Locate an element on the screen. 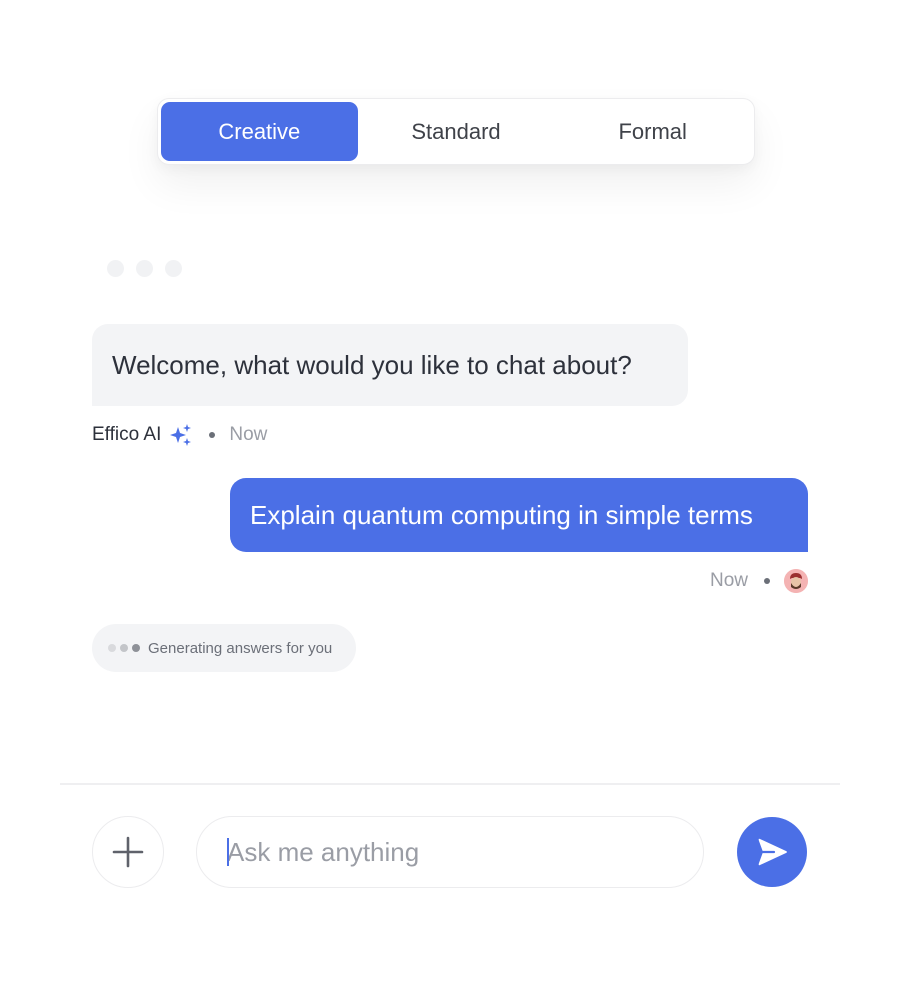 Image resolution: width=900 pixels, height=1007 pixels. user-message-meta: Now is located at coordinates (759, 581).